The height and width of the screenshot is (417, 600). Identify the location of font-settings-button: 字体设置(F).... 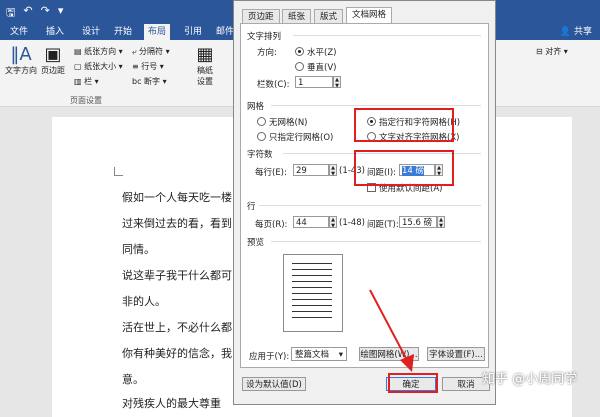
(456, 354).